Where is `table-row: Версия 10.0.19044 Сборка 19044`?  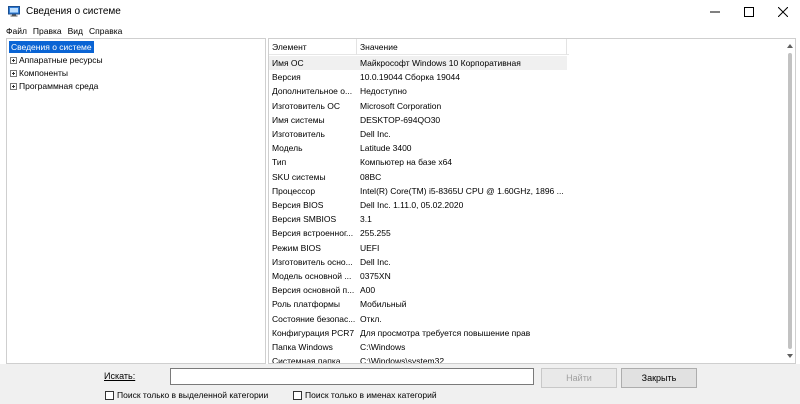 table-row: Версия 10.0.19044 Сборка 19044 is located at coordinates (418, 77).